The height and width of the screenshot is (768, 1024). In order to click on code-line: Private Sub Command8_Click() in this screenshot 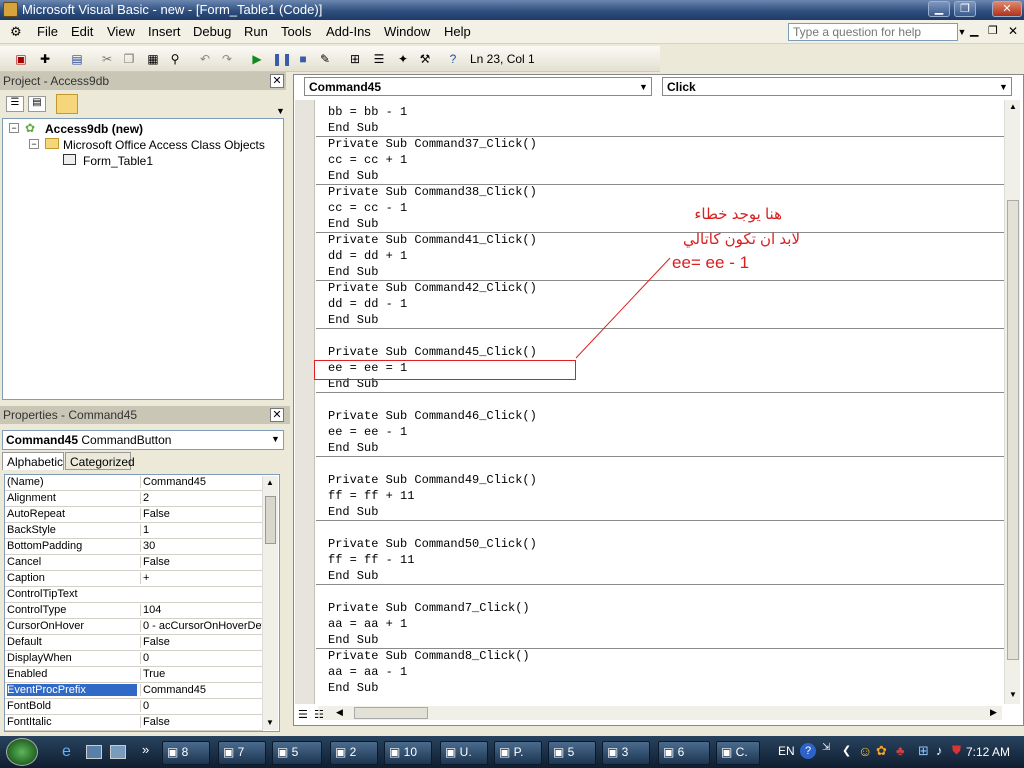, I will do `click(429, 656)`.